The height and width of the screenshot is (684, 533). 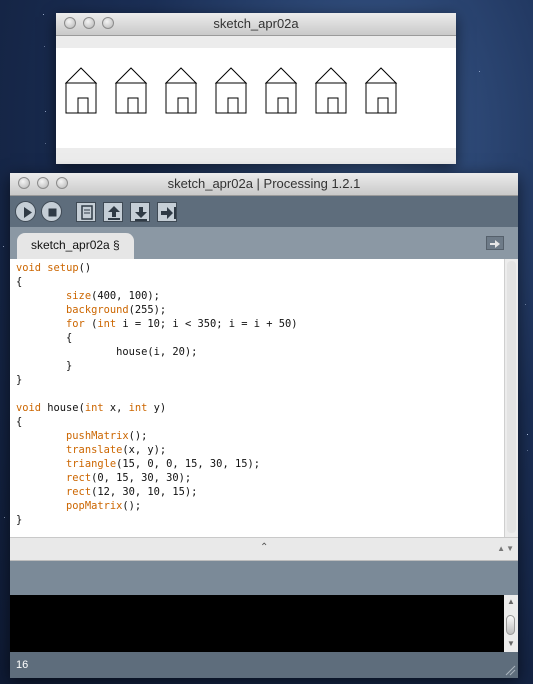 I want to click on new-document-icon, so click(x=87, y=212).